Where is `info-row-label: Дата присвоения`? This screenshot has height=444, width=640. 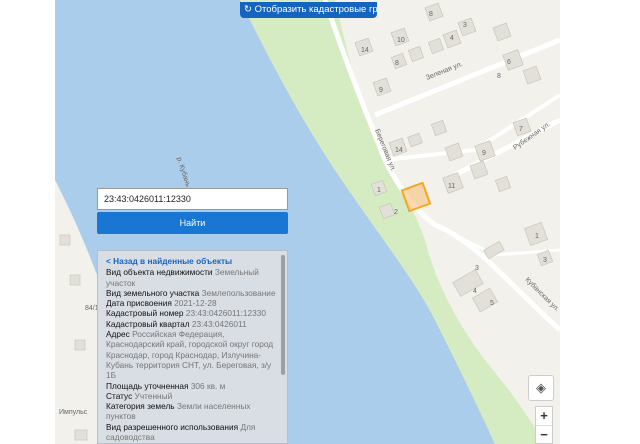
info-row-label: Дата присвоения is located at coordinates (139, 303).